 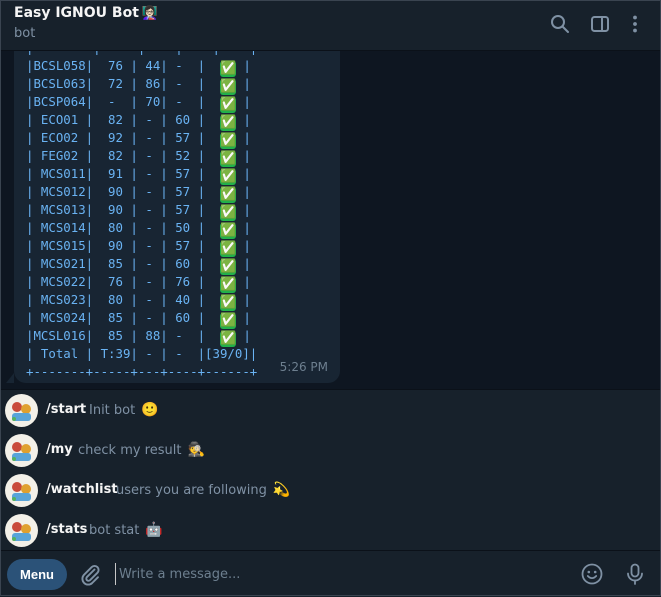 What do you see at coordinates (154, 530) in the screenshot?
I see `command-emoji: 🤖` at bounding box center [154, 530].